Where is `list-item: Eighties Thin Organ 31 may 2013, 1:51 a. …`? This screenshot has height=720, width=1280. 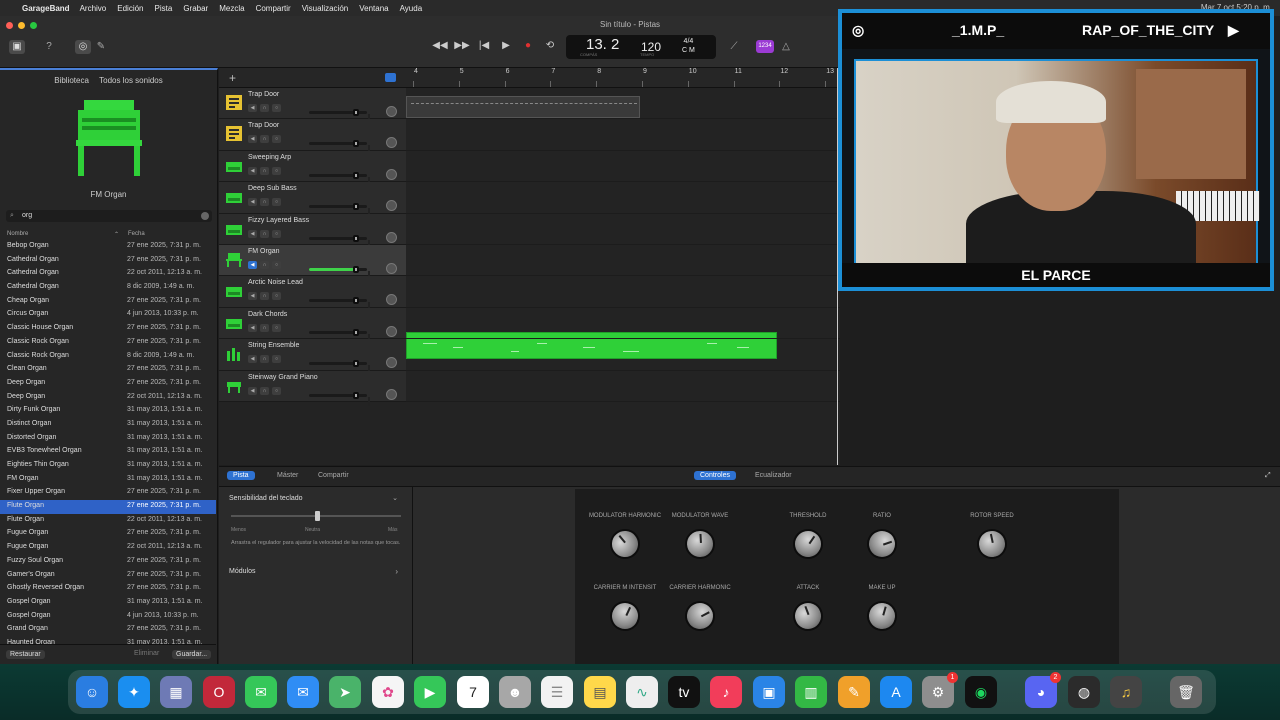
list-item: Eighties Thin Organ 31 may 2013, 1:51 a. … is located at coordinates (108, 466).